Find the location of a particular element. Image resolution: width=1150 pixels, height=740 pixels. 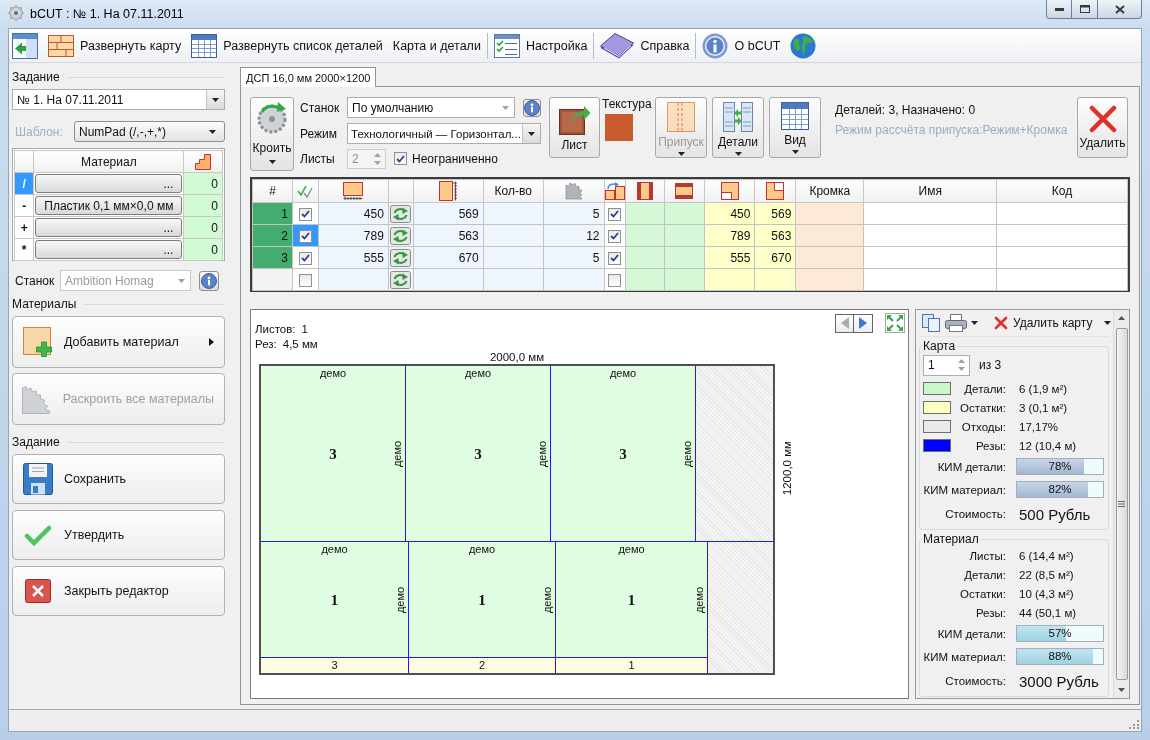

toolbar-button: Карта и детали is located at coordinates (436, 45).